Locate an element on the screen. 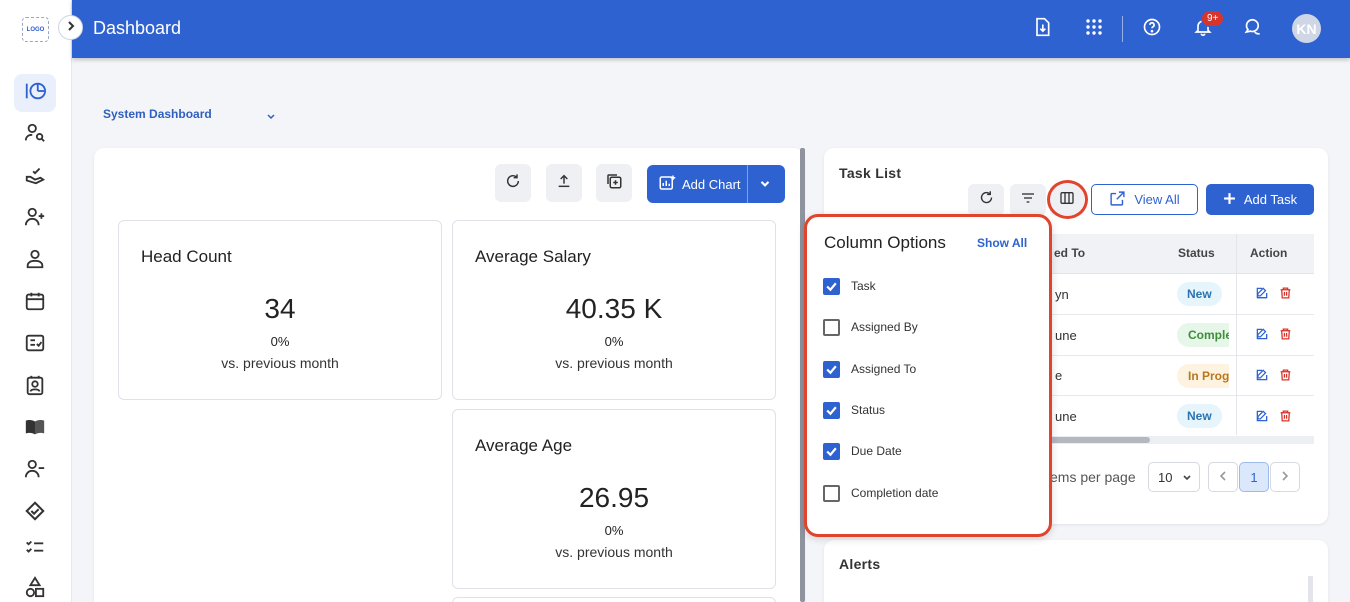  add-task-button: Add Task is located at coordinates (1260, 199).